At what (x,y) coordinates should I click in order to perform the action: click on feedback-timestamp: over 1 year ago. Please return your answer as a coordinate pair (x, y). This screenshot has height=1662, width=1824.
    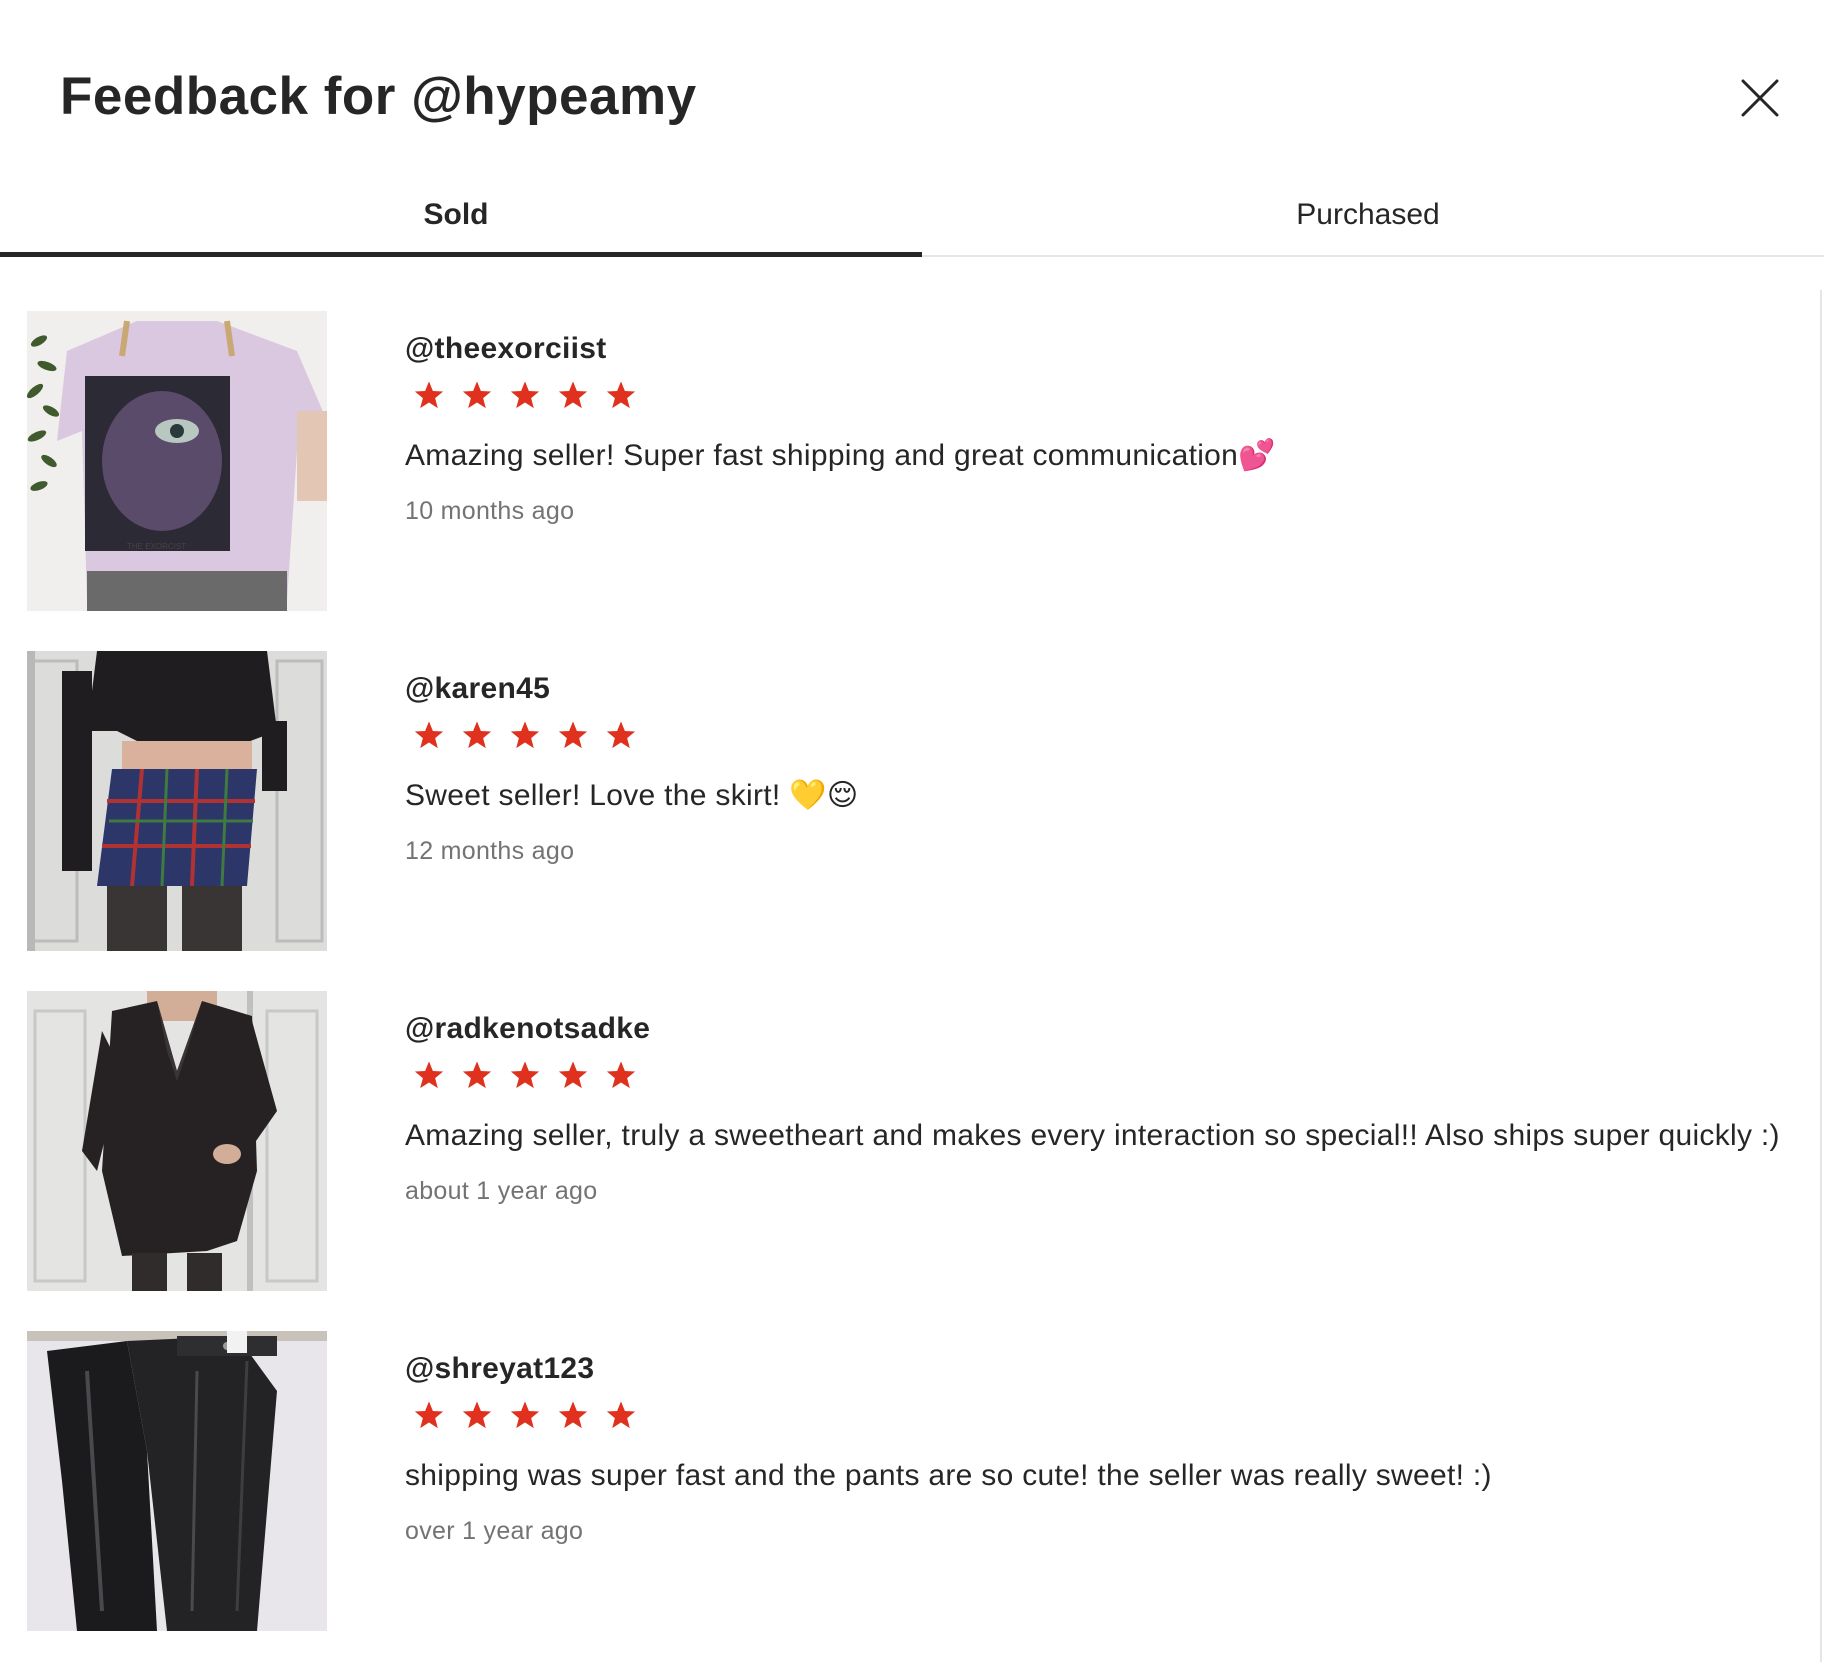
    Looking at the image, I should click on (494, 1531).